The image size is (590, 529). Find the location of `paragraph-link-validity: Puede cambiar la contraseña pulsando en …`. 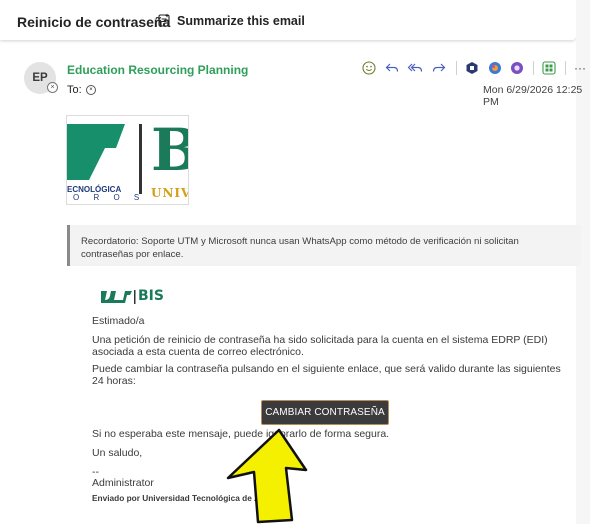

paragraph-link-validity: Puede cambiar la contraseña pulsando en … is located at coordinates (326, 375).